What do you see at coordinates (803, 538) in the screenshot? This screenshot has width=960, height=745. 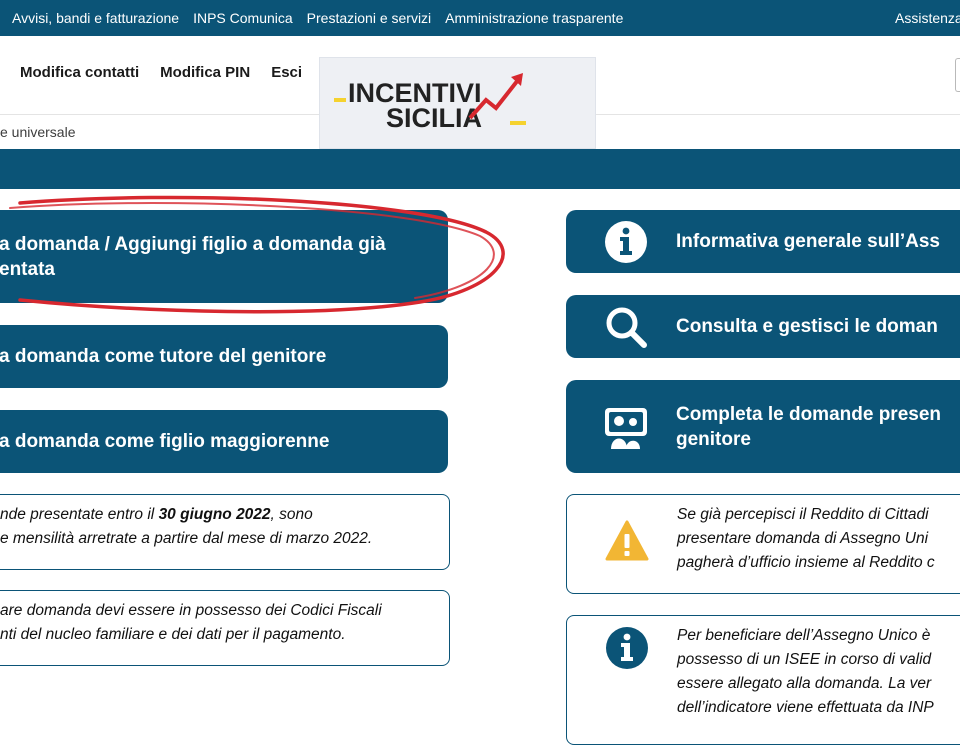 I see `note-citizenship-line2: presentare domanda di Assegno Uni` at bounding box center [803, 538].